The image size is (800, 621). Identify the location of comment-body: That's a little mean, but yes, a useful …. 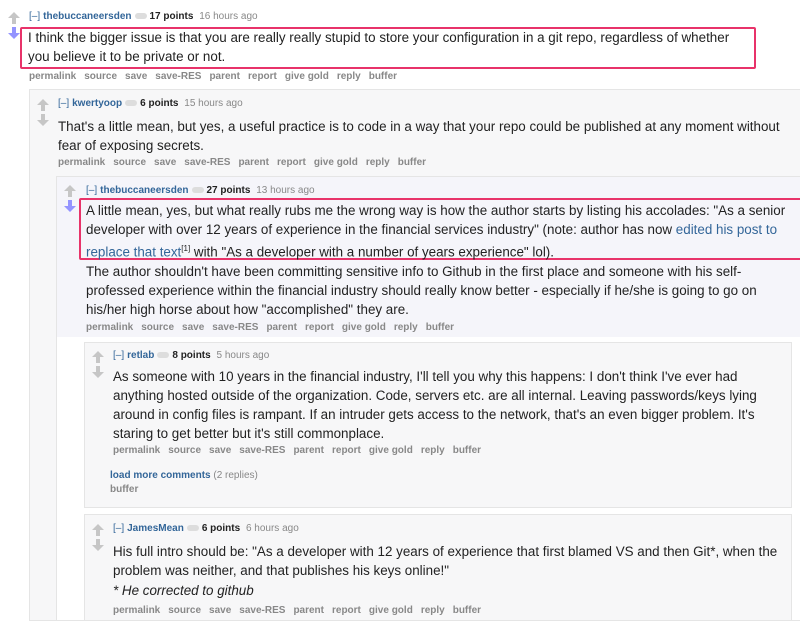
(419, 136).